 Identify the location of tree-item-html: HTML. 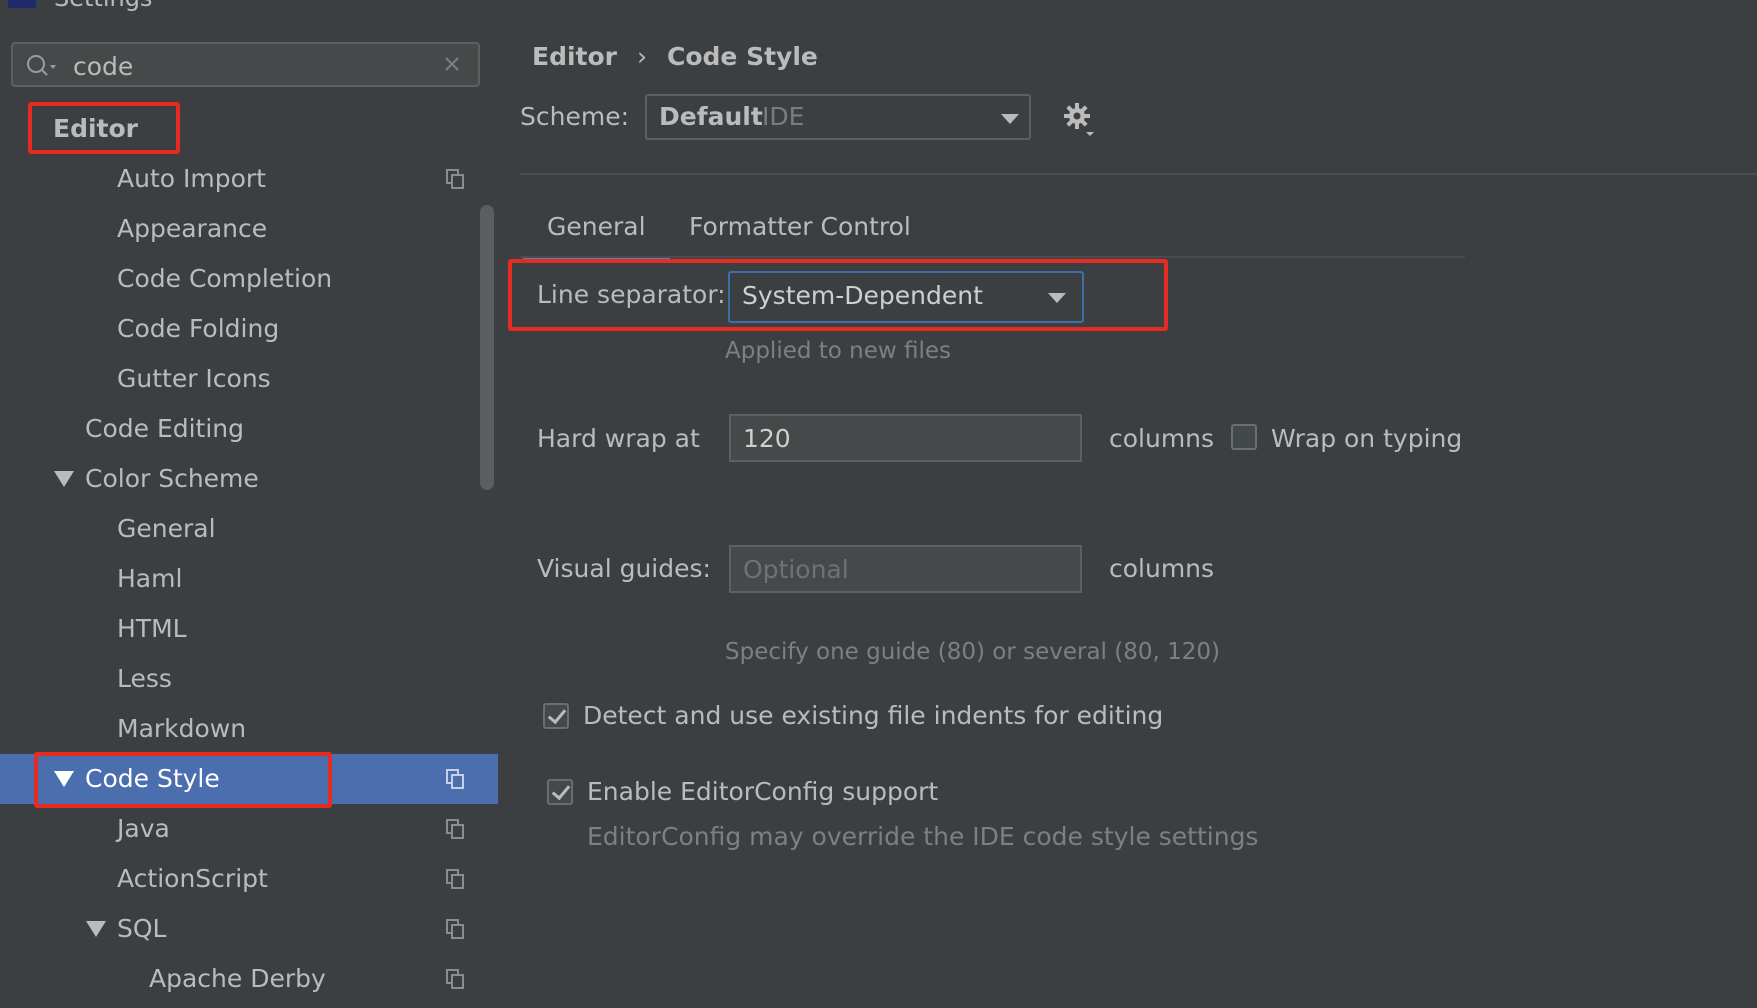
(249, 629).